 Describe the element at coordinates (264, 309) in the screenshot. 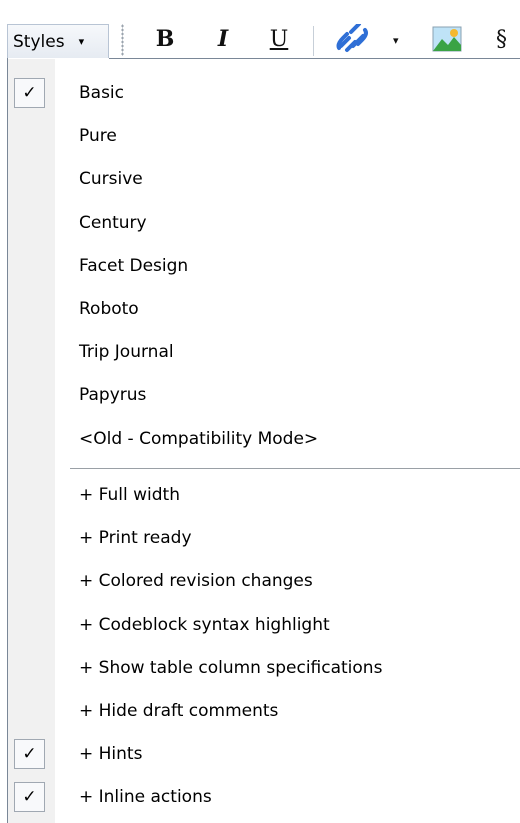

I see `menu-item-style: Roboto` at that location.